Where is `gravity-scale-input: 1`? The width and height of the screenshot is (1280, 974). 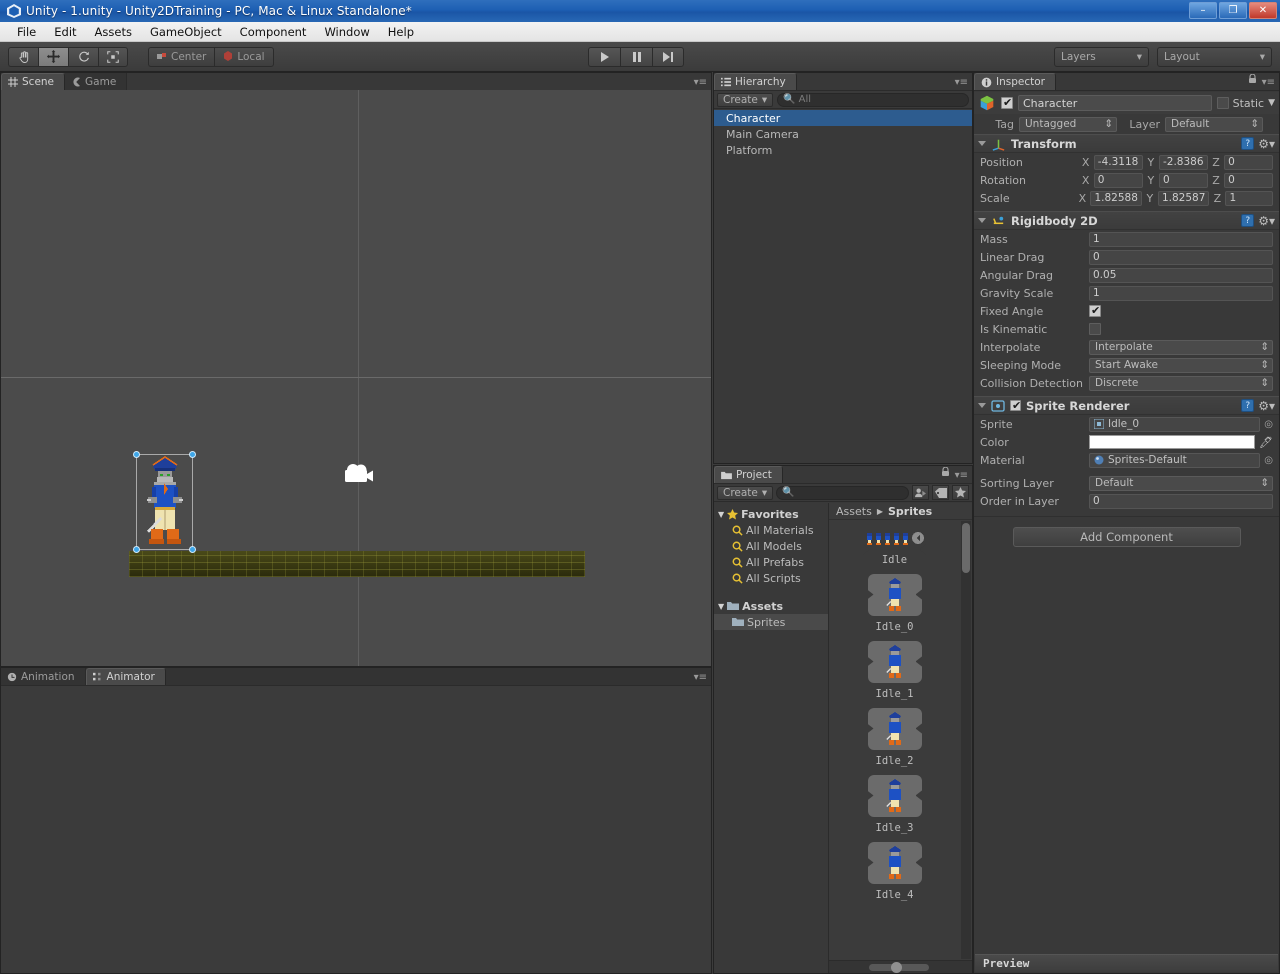 gravity-scale-input: 1 is located at coordinates (1181, 293).